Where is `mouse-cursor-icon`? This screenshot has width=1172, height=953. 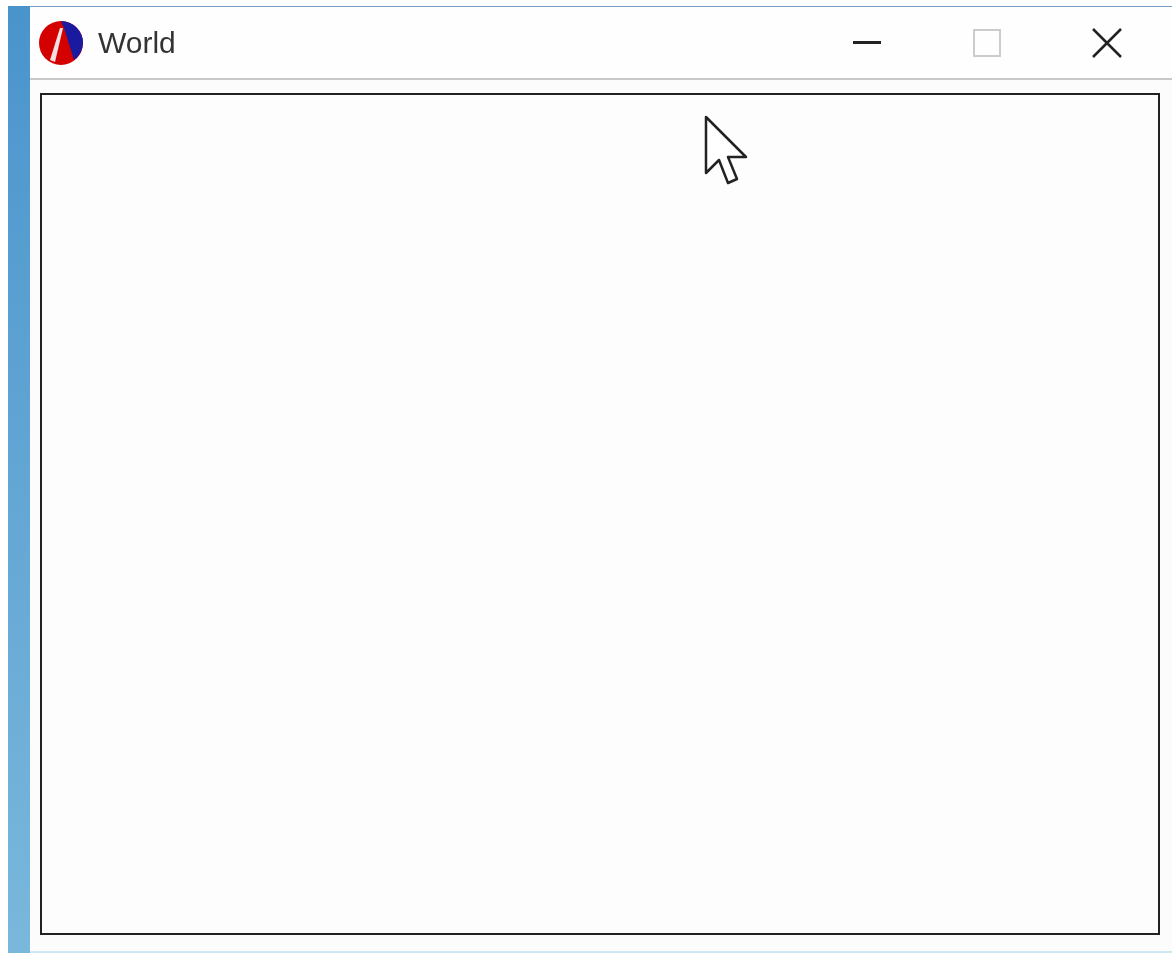
mouse-cursor-icon is located at coordinates (727, 151).